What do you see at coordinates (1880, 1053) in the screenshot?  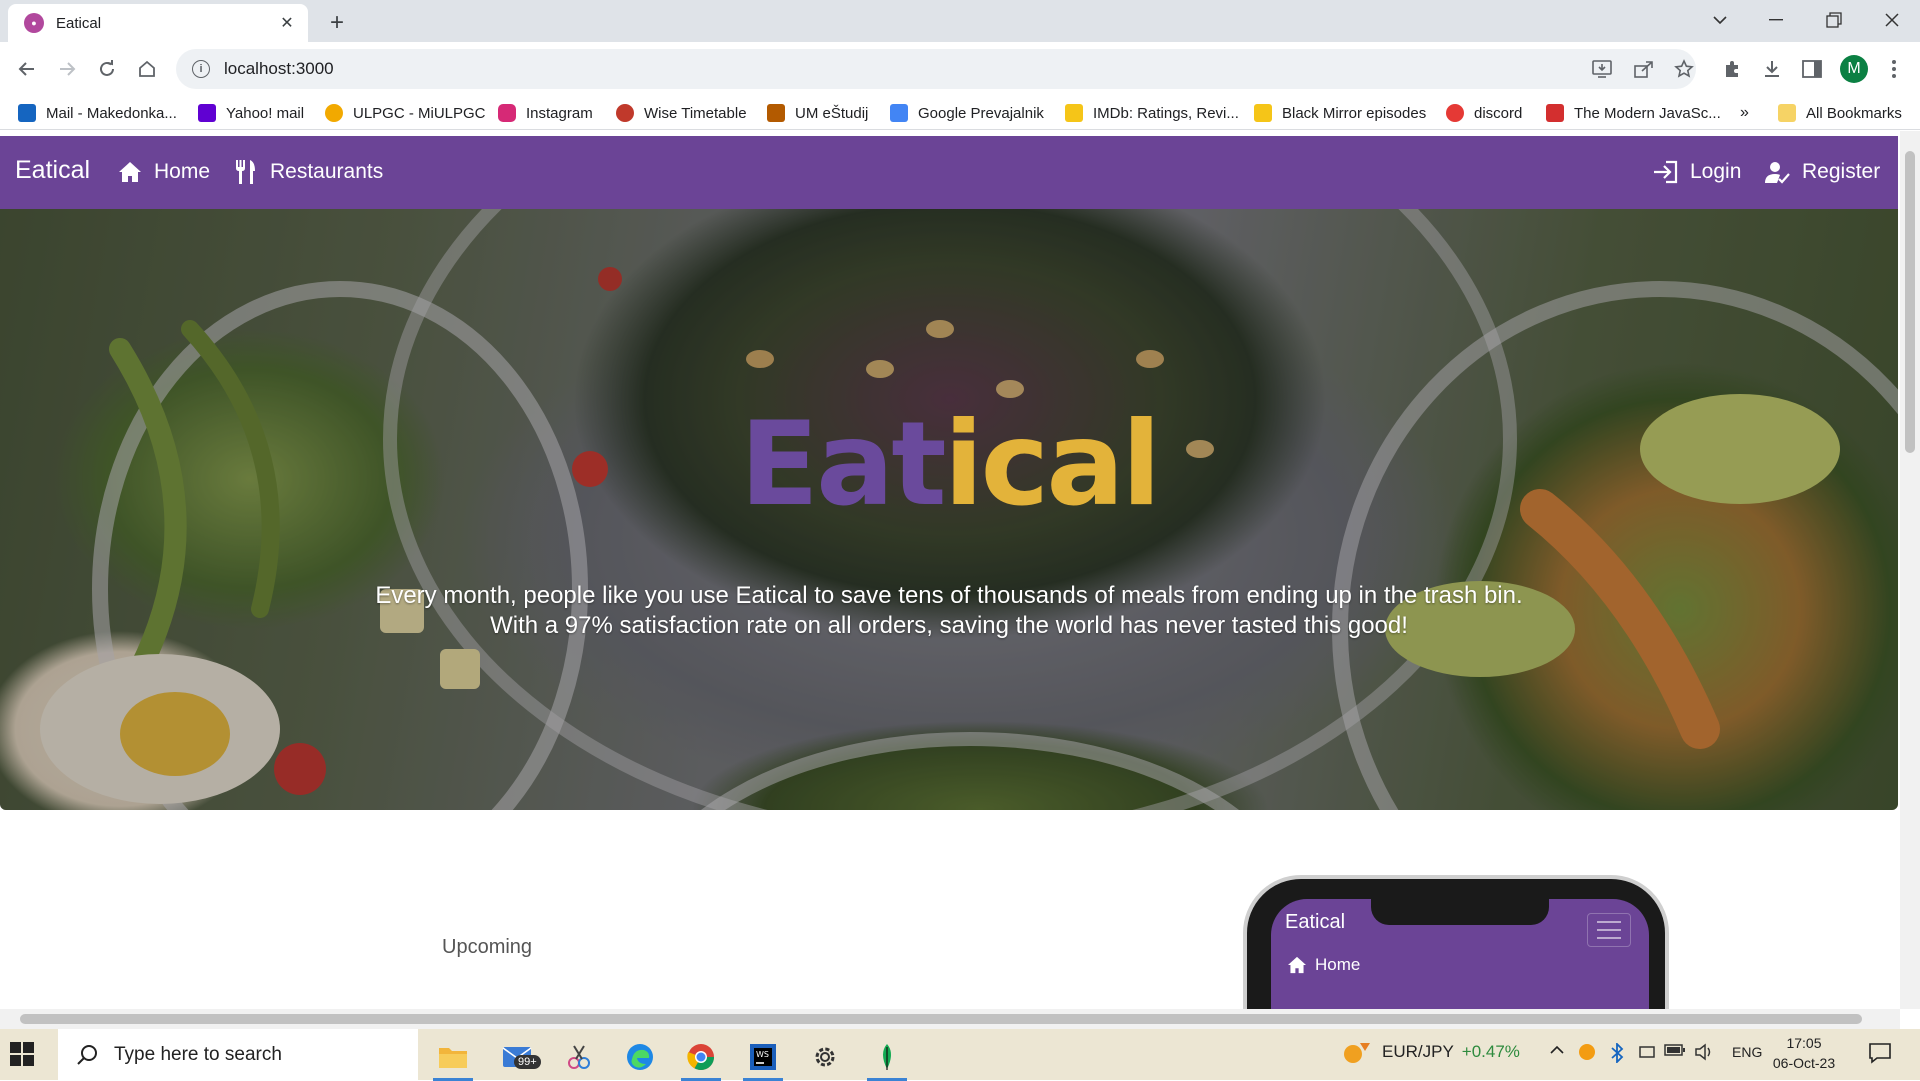 I see `notifications-icon` at bounding box center [1880, 1053].